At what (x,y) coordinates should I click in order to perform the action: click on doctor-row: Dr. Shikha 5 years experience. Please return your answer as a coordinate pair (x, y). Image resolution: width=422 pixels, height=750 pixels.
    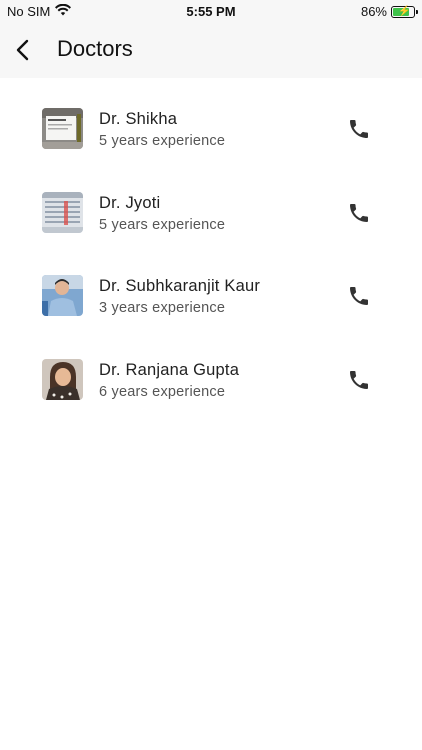
    Looking at the image, I should click on (211, 150).